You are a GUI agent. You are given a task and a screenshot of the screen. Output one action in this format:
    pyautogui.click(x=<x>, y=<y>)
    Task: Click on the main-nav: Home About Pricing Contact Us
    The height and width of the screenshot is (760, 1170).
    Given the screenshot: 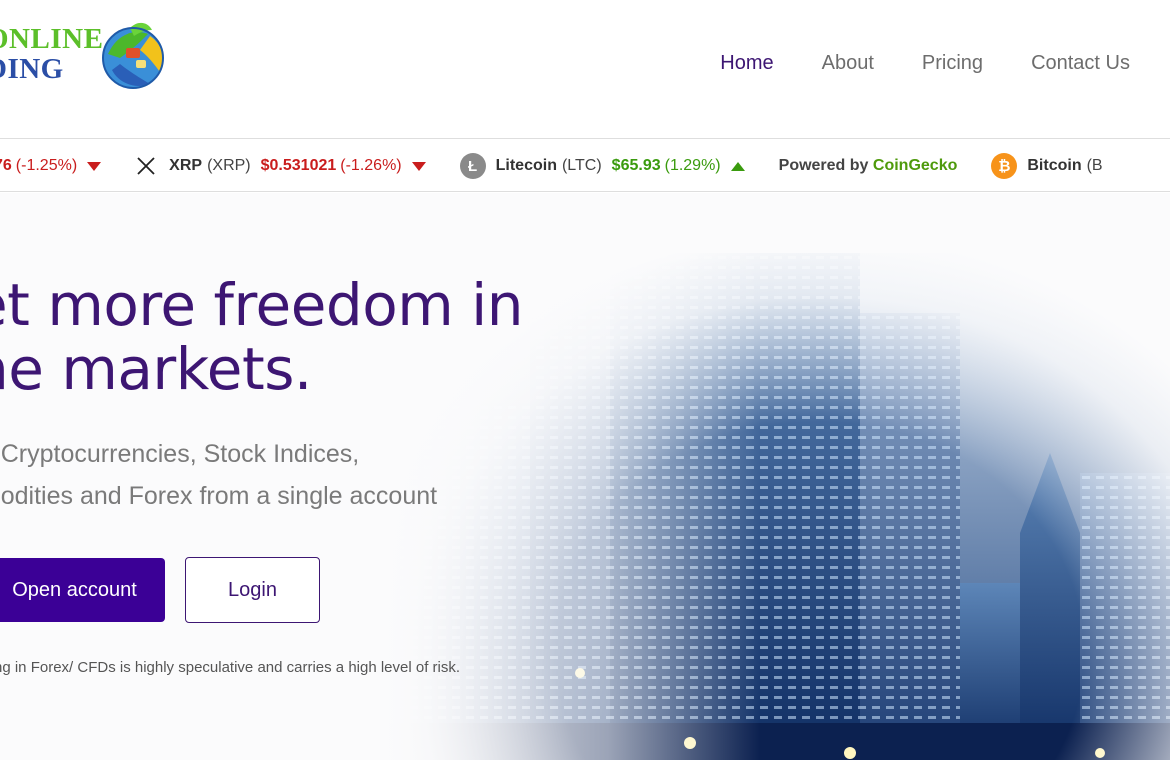 What is the action you would take?
    pyautogui.click(x=901, y=63)
    